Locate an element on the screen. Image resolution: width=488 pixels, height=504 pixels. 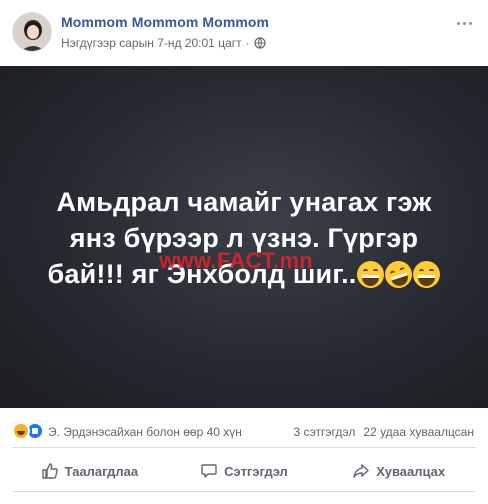
post-actions: Таалагдлаа Сэтгэгдэл Хуваалцах is located at coordinates (244, 471).